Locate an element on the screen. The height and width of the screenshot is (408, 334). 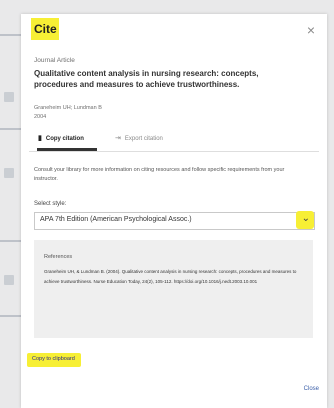
article-year: 2004 is located at coordinates (40, 117).